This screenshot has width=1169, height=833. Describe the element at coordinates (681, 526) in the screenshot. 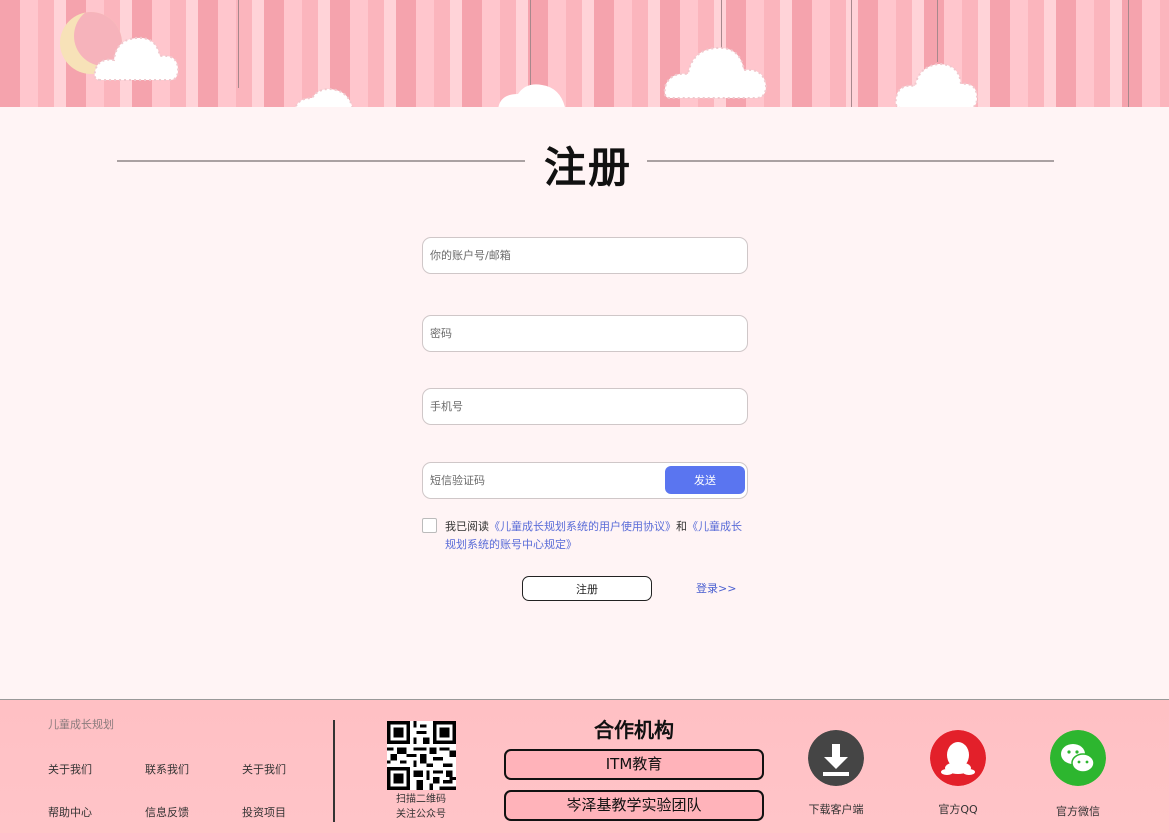

I see `agree-and: 和` at that location.